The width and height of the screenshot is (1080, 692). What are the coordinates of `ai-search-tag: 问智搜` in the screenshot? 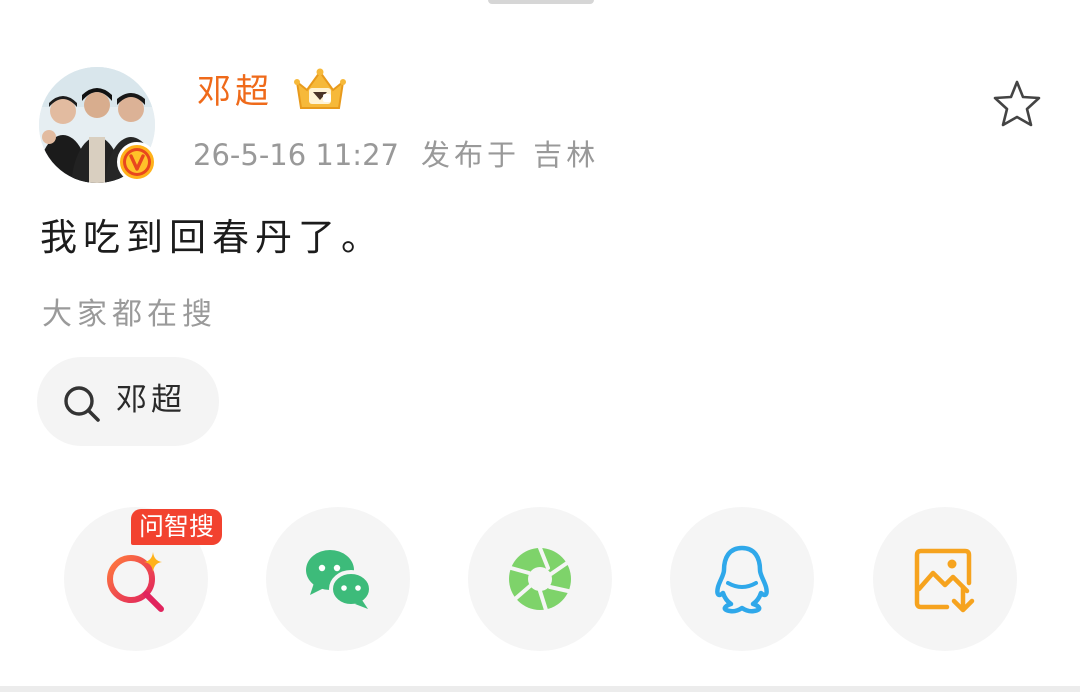 It's located at (177, 527).